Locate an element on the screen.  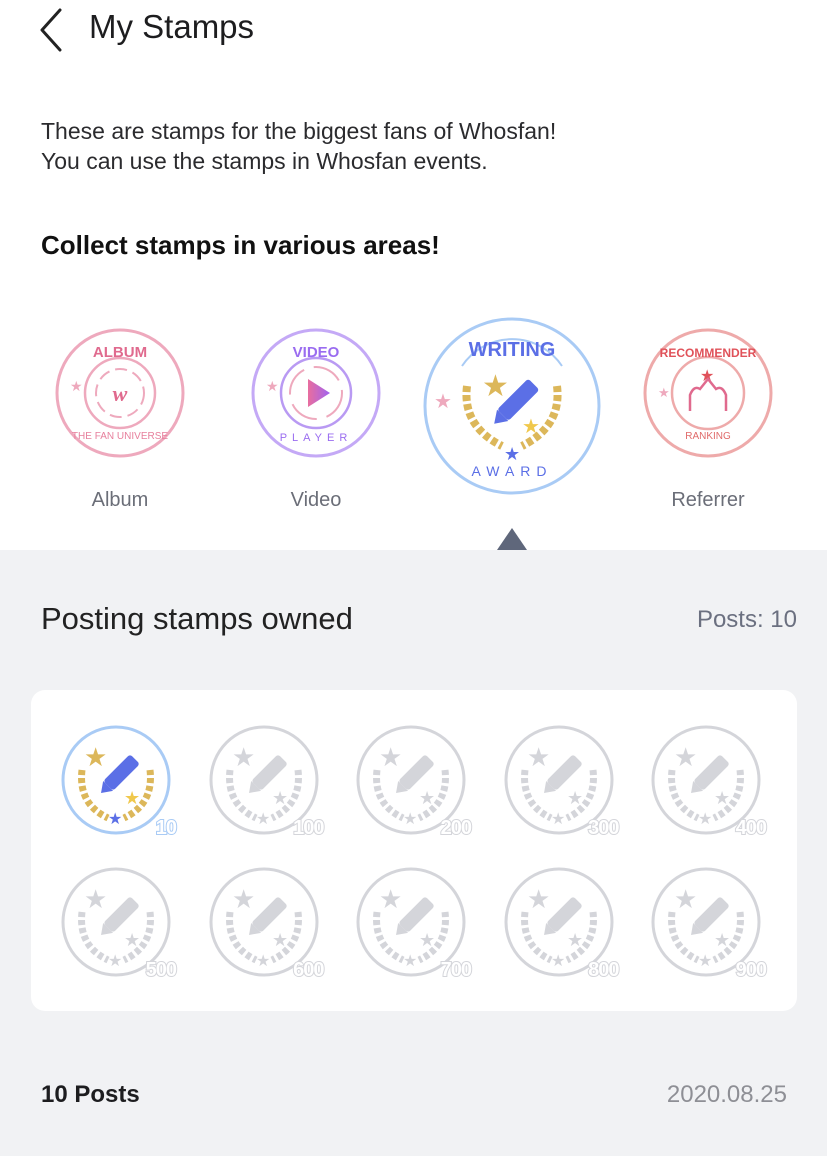
history-date: 2020.08.25 is located at coordinates (726, 1094).